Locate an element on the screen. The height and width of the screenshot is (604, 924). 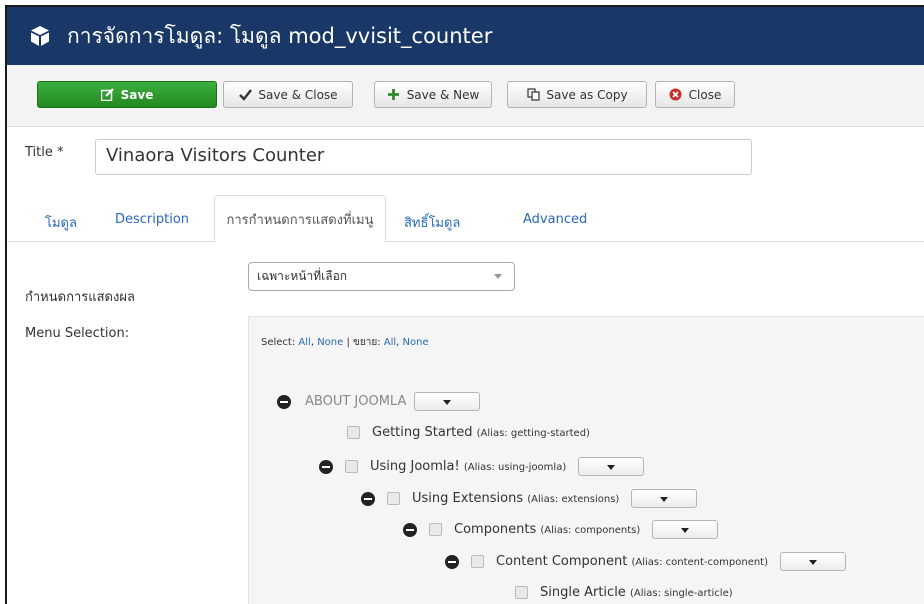
save-copy-label: Save as Copy is located at coordinates (587, 94).